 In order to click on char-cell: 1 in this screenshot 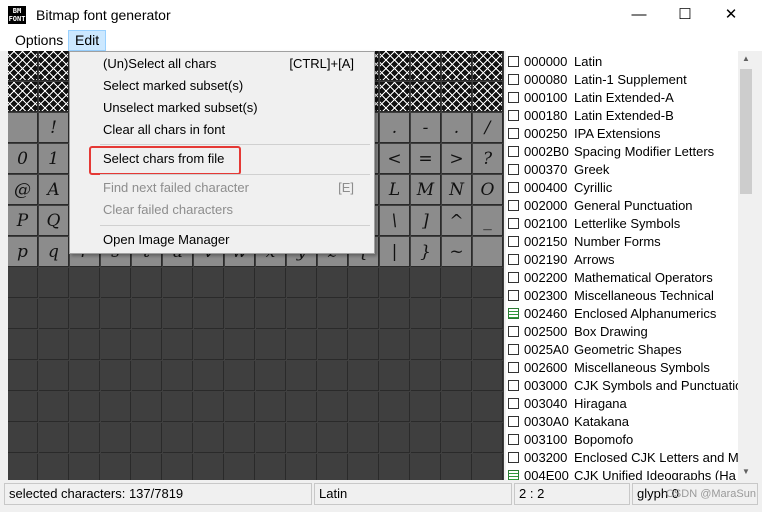, I will do `click(54, 159)`.